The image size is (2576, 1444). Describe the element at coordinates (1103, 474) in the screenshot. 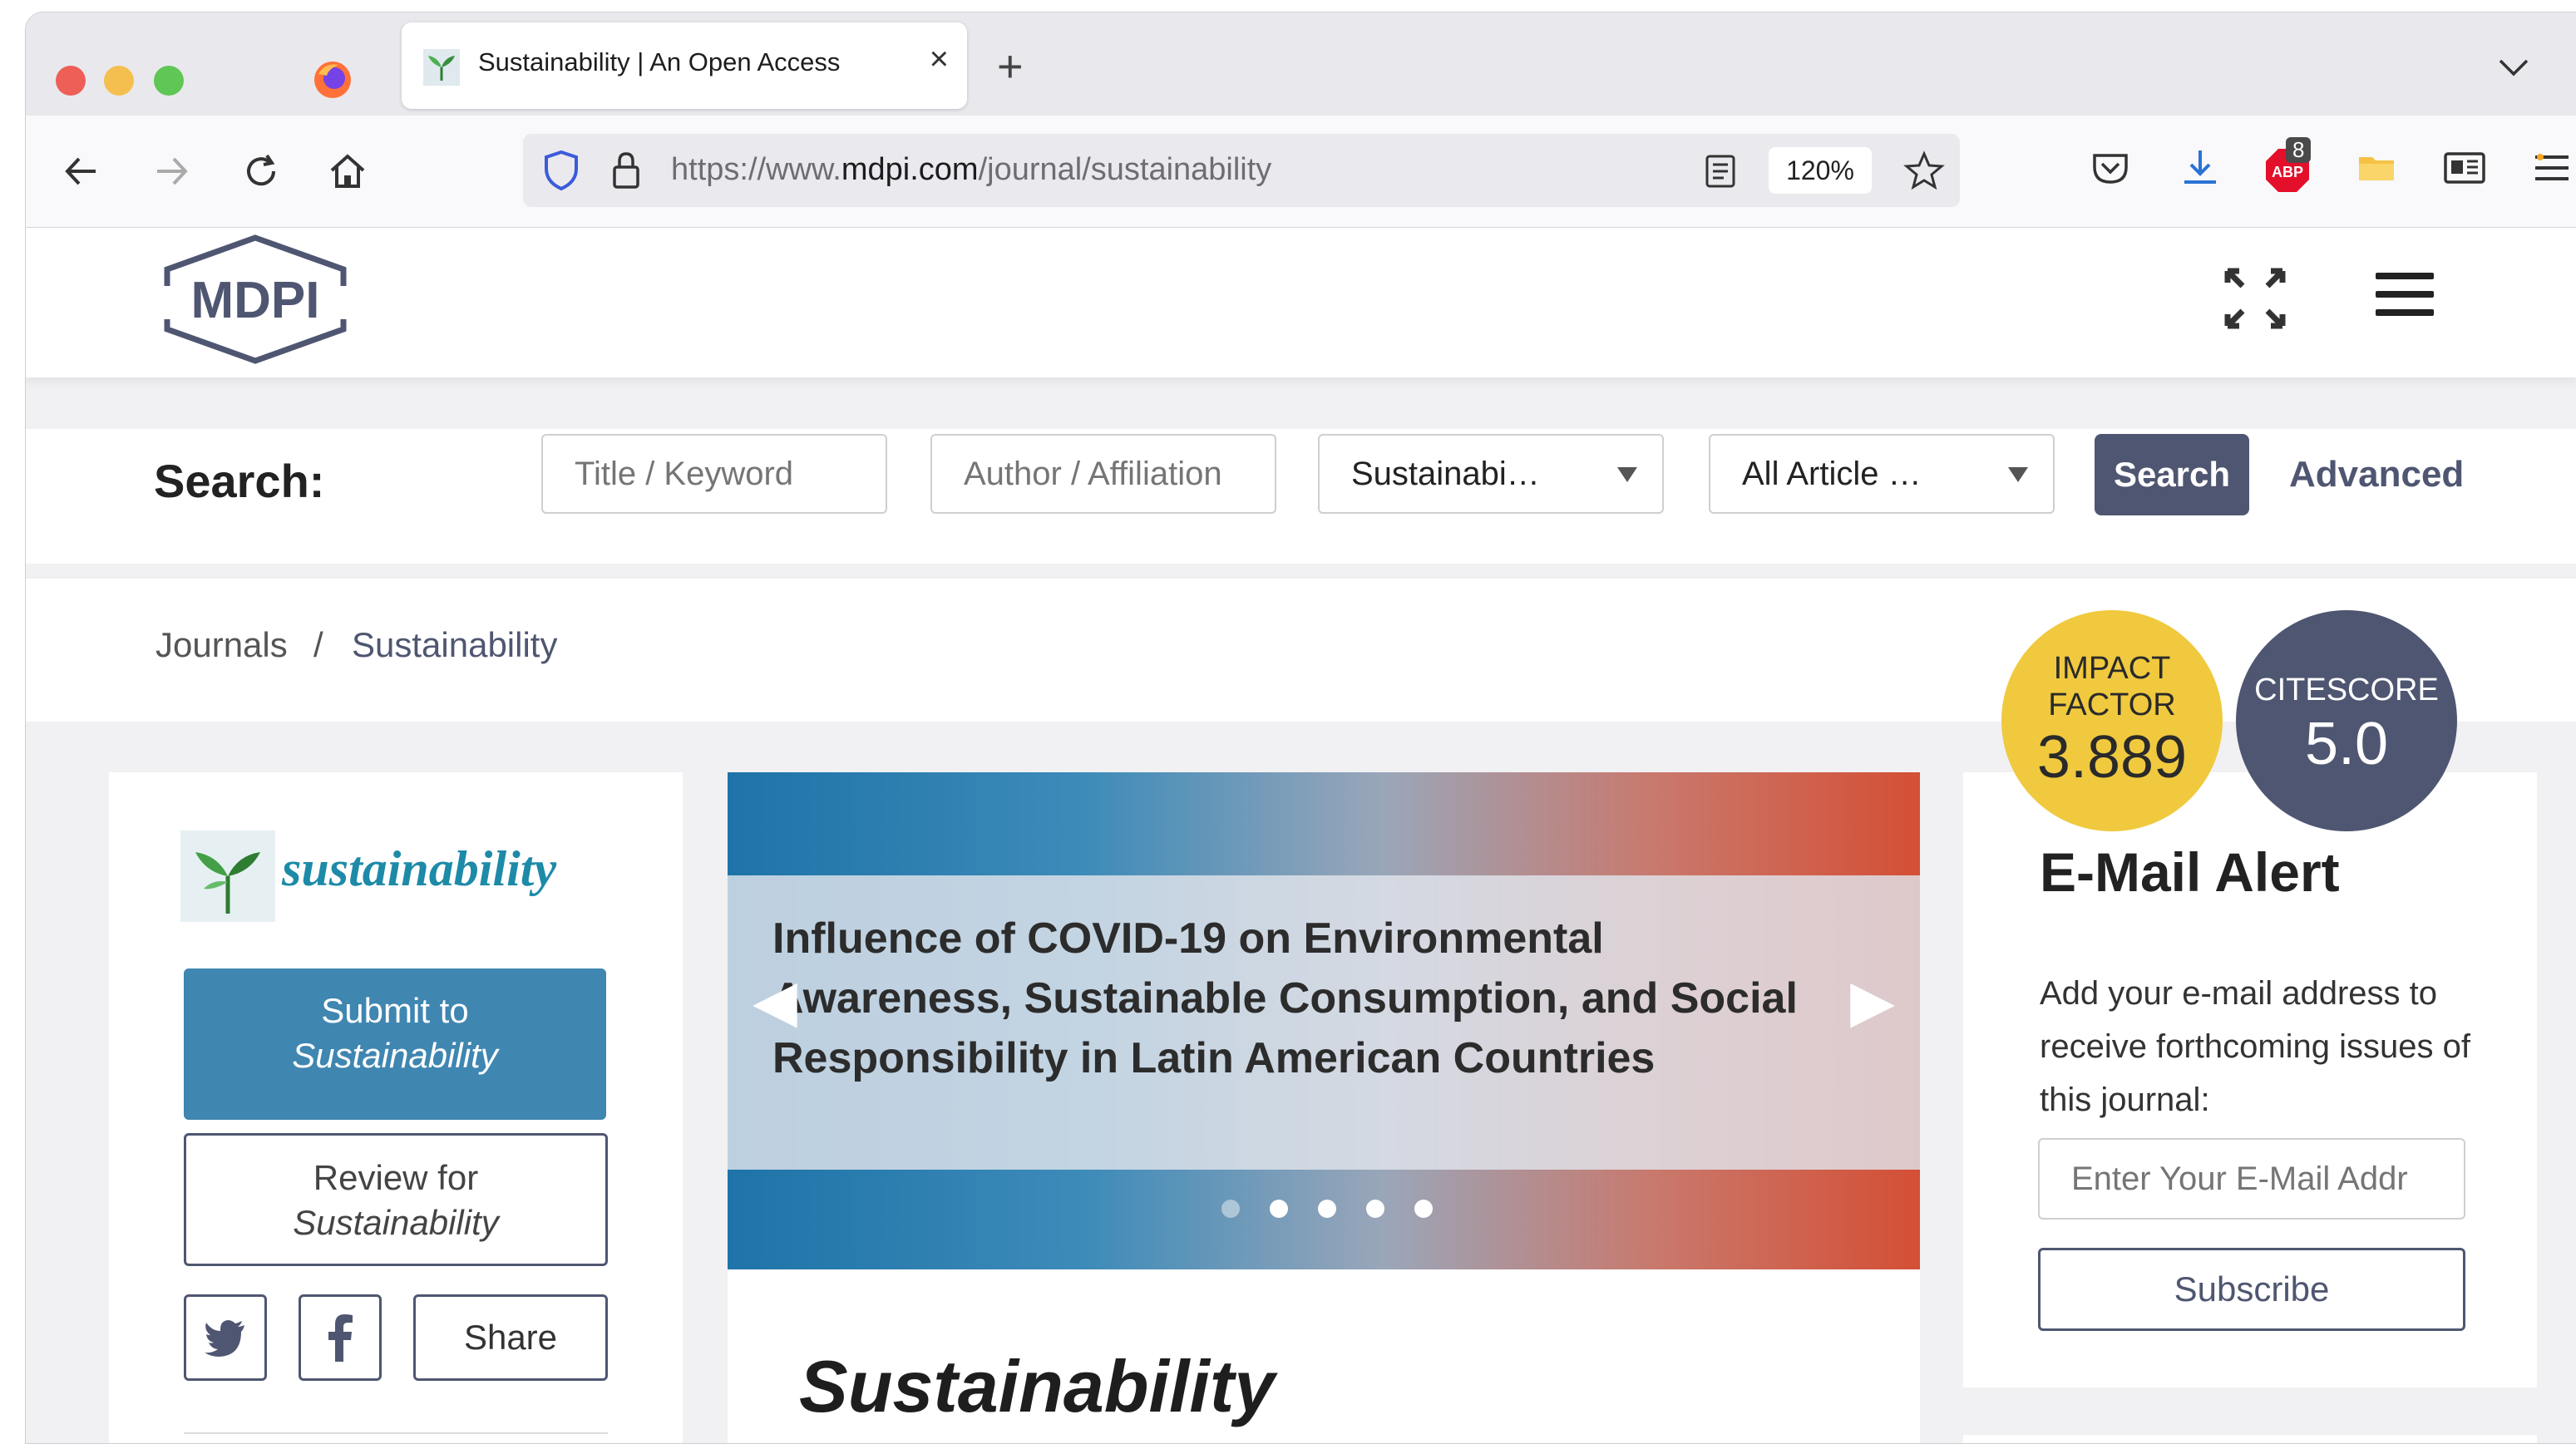

I see `author-affiliation-input` at that location.